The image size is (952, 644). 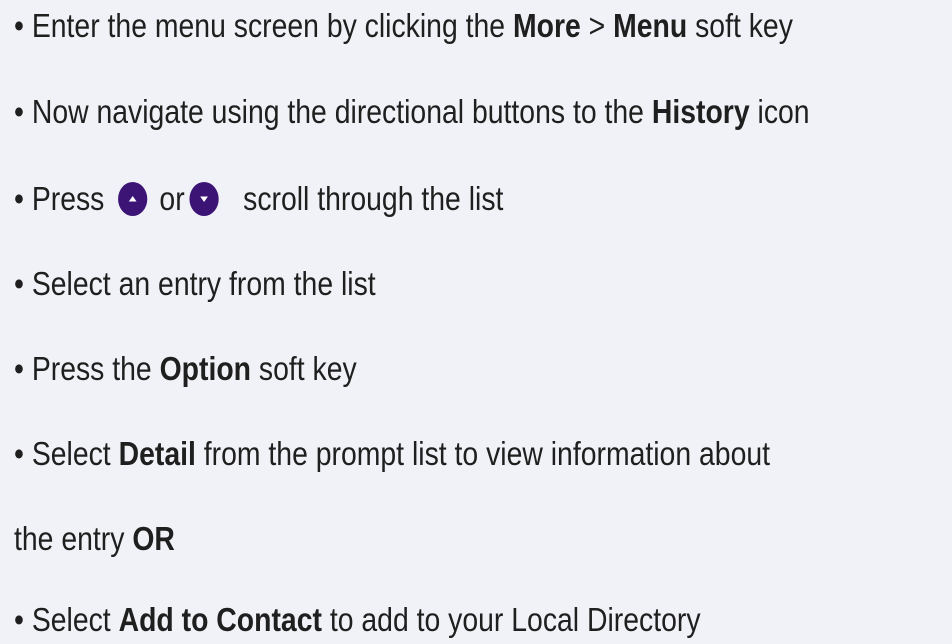 What do you see at coordinates (153, 538) in the screenshot?
I see `or-label: OR` at bounding box center [153, 538].